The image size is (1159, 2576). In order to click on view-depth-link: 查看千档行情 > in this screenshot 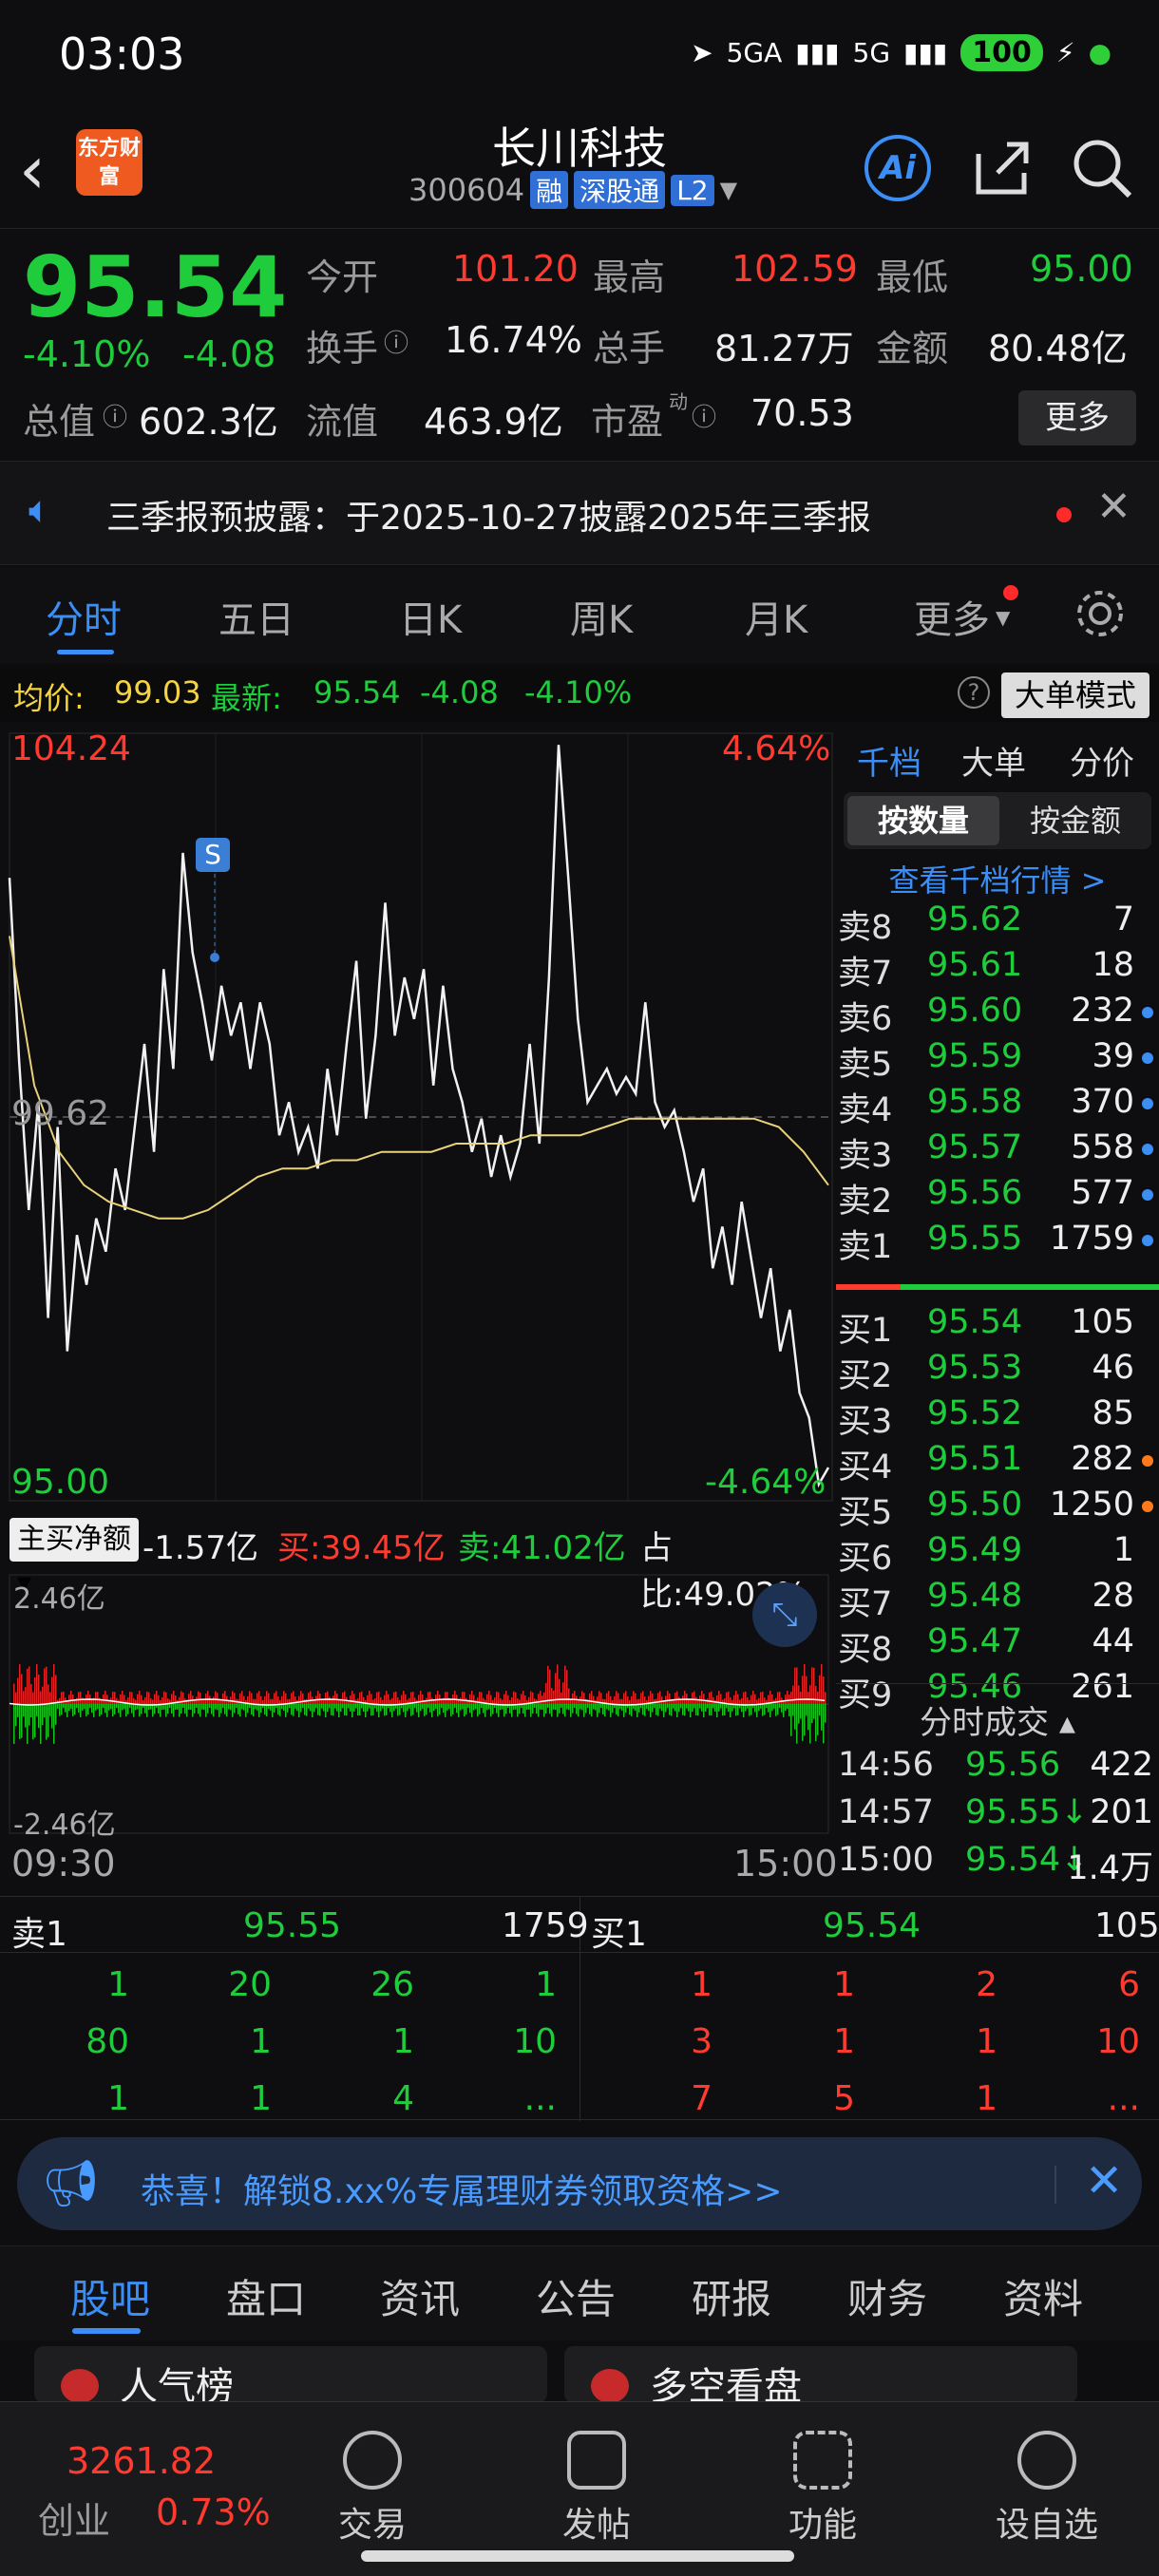, I will do `click(997, 878)`.